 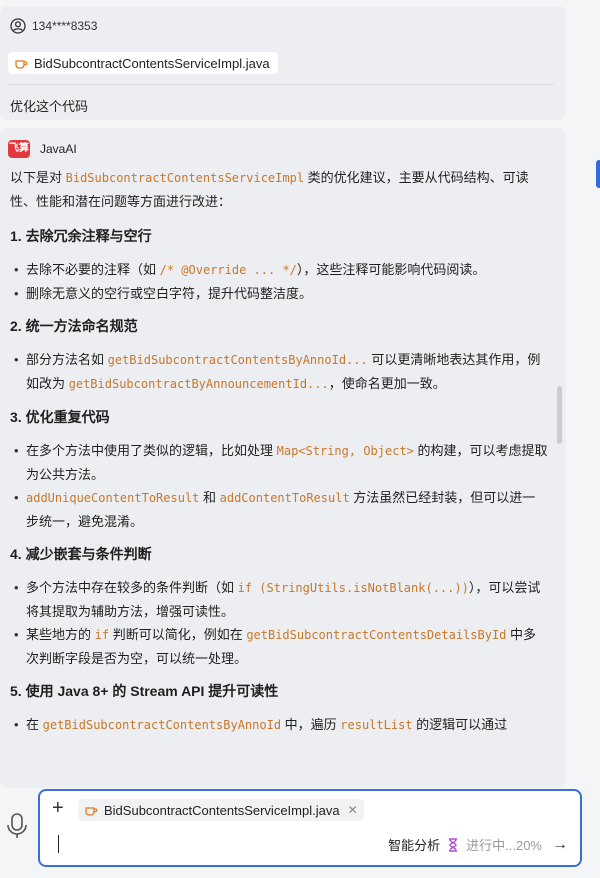 I want to click on user-name: 134****8353, so click(x=65, y=26).